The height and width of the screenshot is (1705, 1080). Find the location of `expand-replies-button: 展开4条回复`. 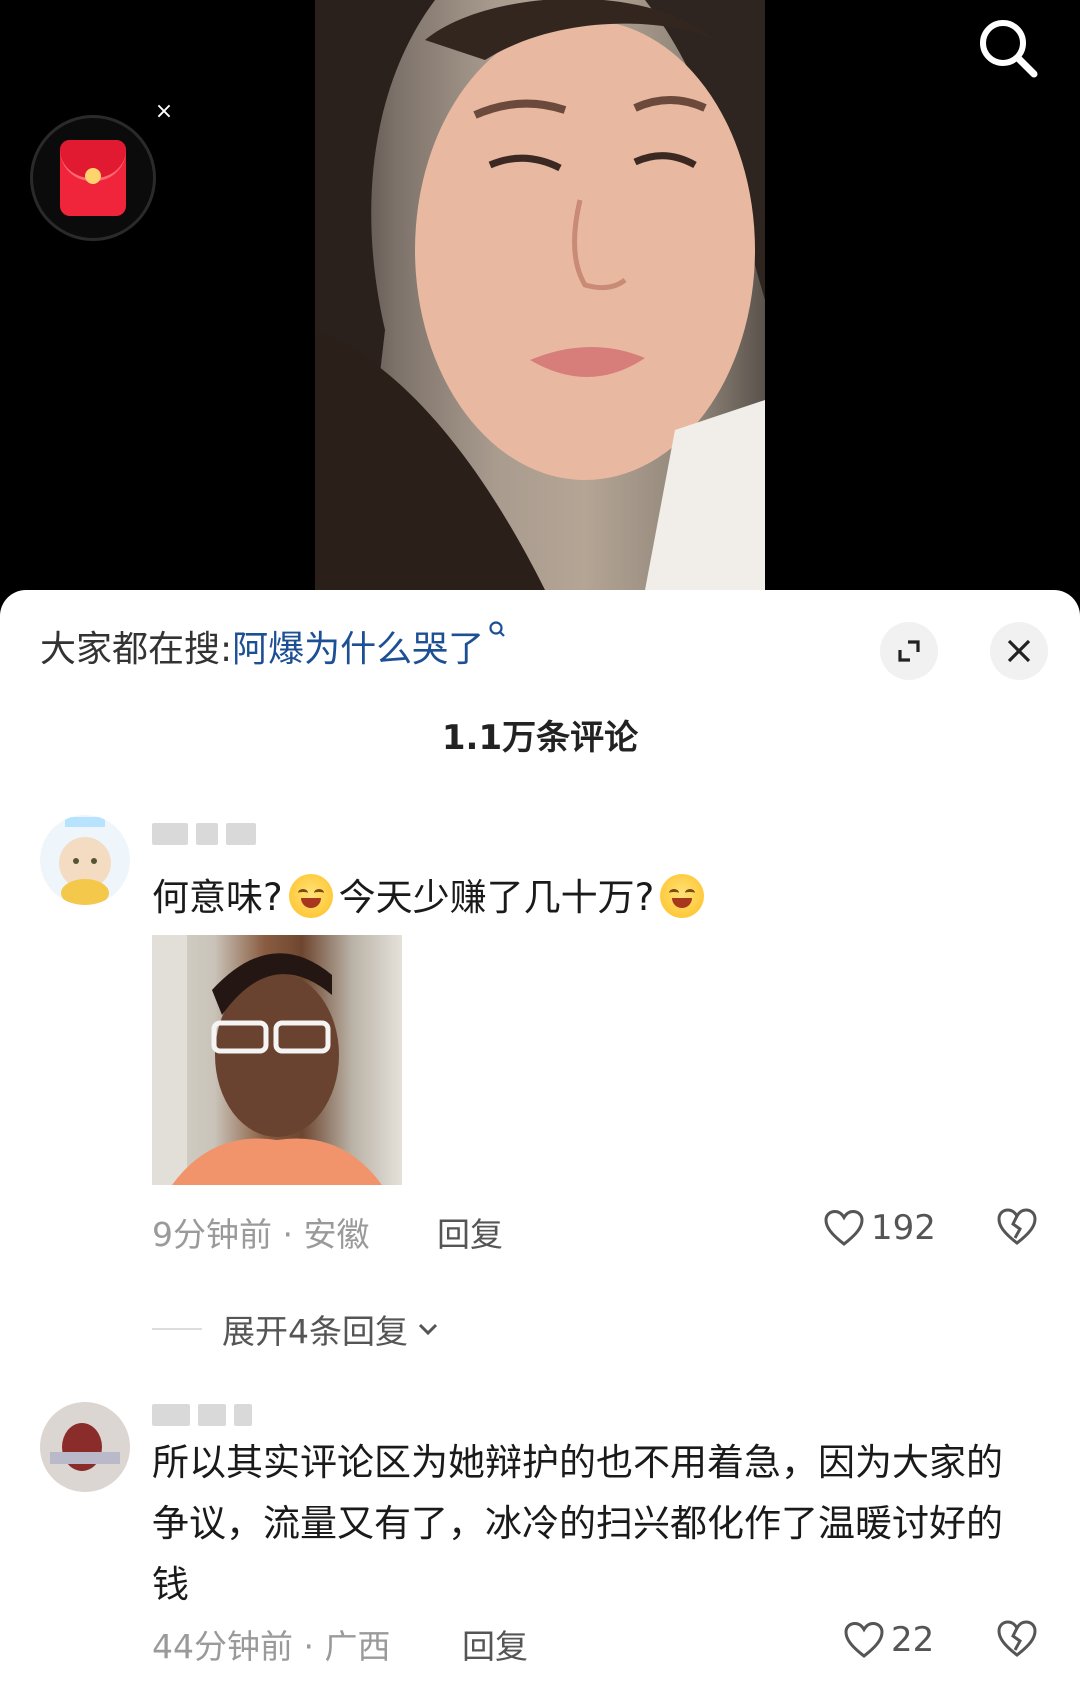

expand-replies-button: 展开4条回复 is located at coordinates (297, 1329).